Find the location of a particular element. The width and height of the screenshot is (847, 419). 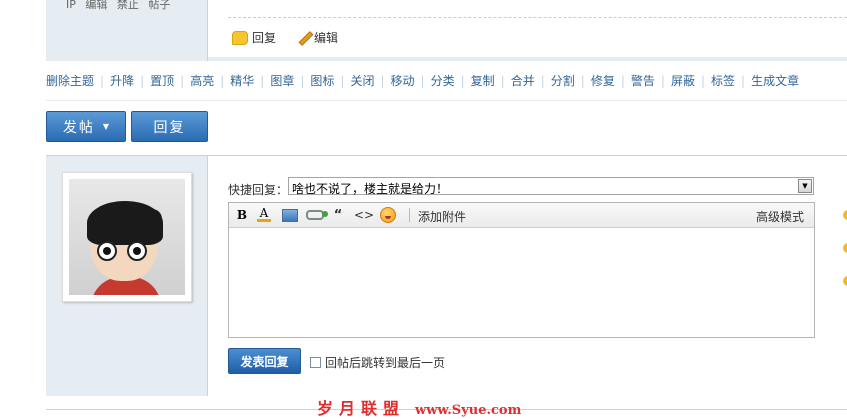

watermark: 岁月联盟 www.Syue.com is located at coordinates (419, 407).